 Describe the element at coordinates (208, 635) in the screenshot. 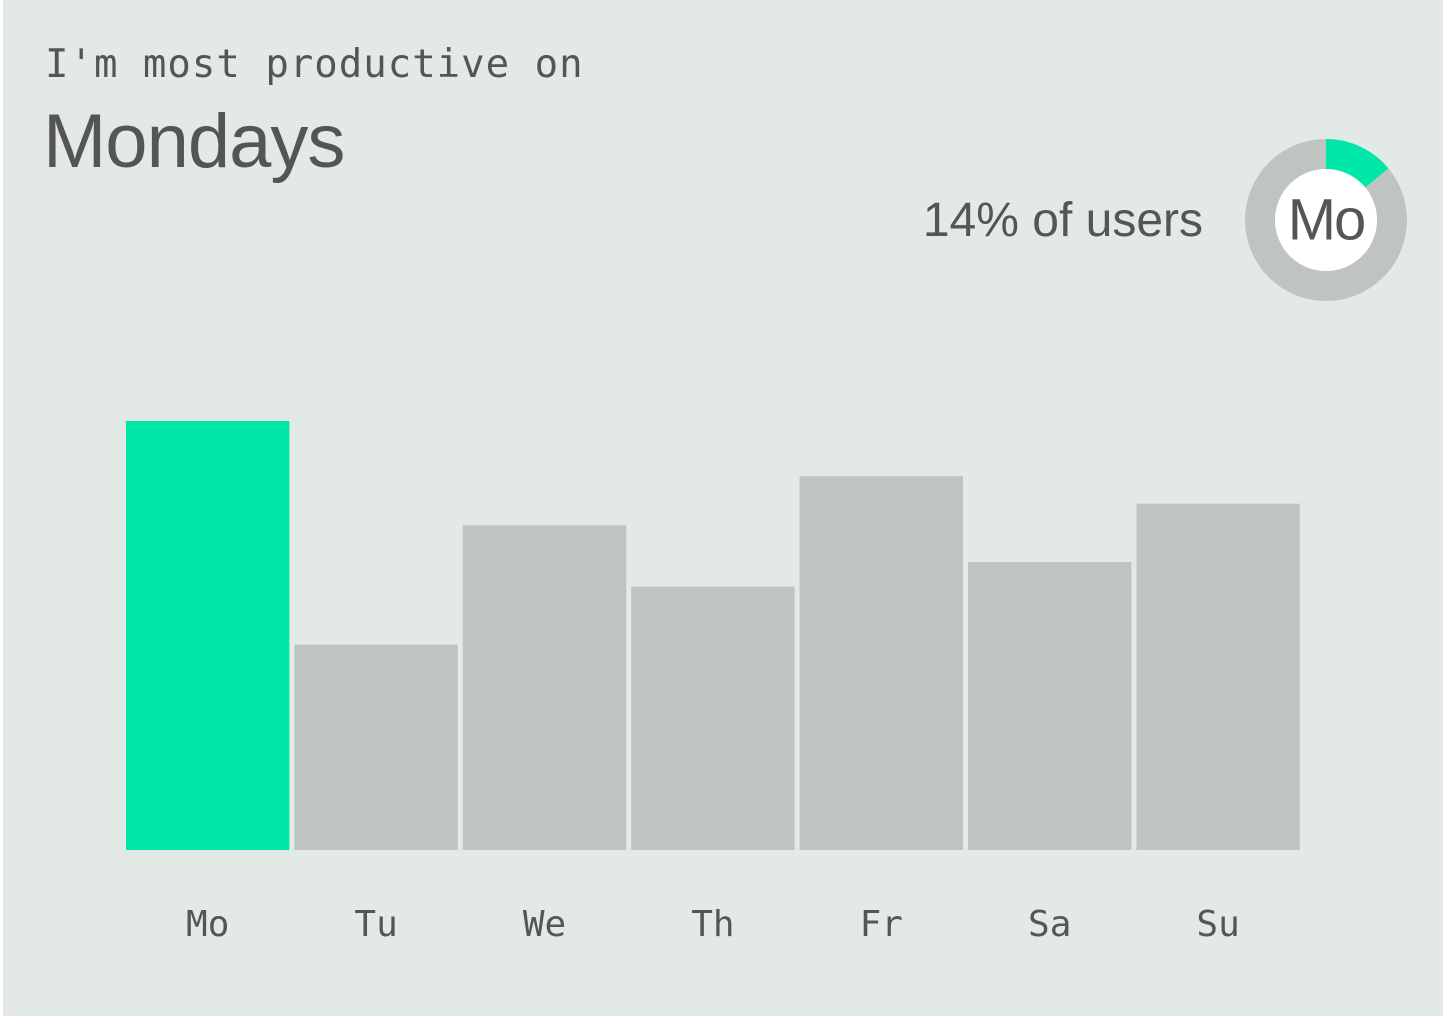

I see `bar-mo` at that location.